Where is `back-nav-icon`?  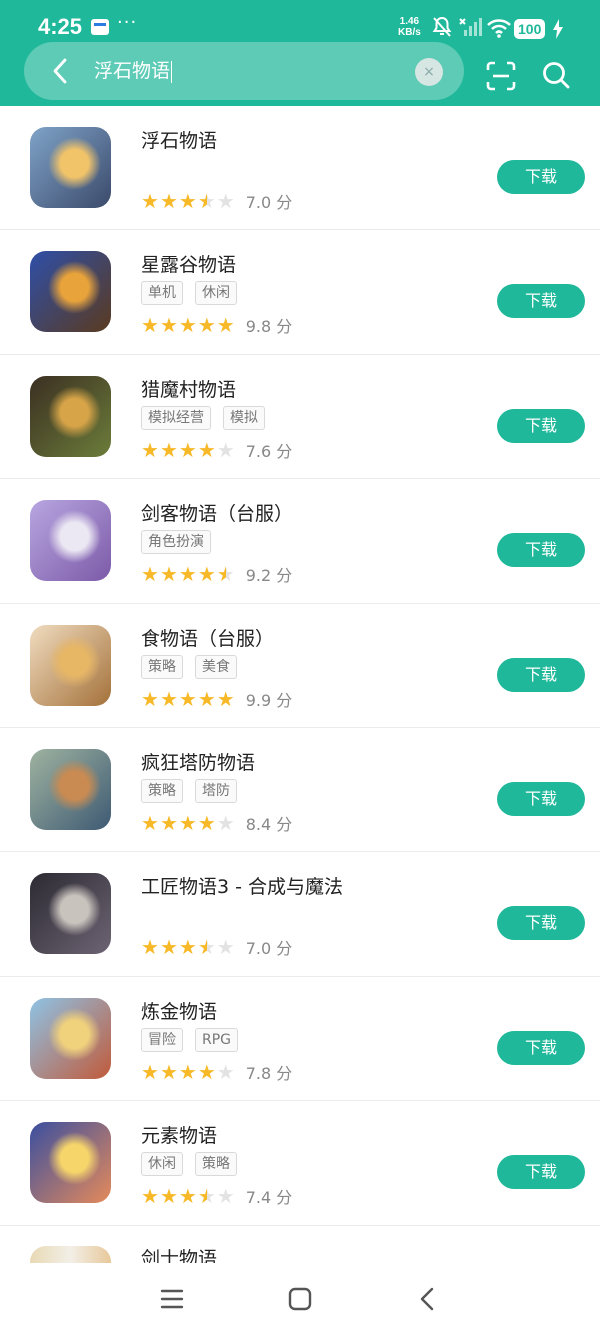
back-nav-icon is located at coordinates (428, 1299).